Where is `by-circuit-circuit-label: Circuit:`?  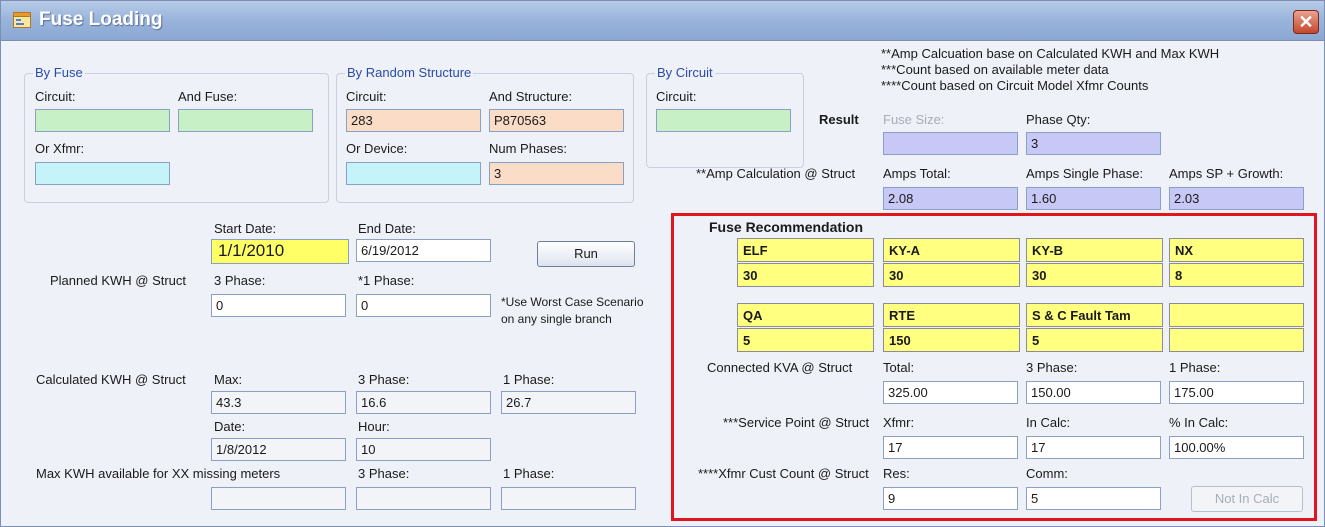 by-circuit-circuit-label: Circuit: is located at coordinates (676, 96).